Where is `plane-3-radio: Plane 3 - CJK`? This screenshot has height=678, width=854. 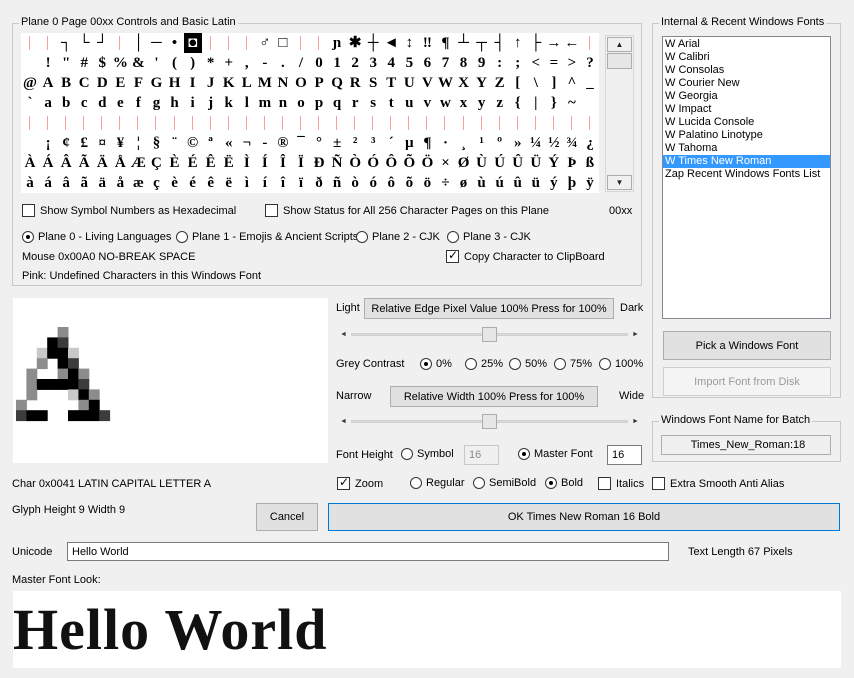
plane-3-radio: Plane 3 - CJK is located at coordinates (489, 237).